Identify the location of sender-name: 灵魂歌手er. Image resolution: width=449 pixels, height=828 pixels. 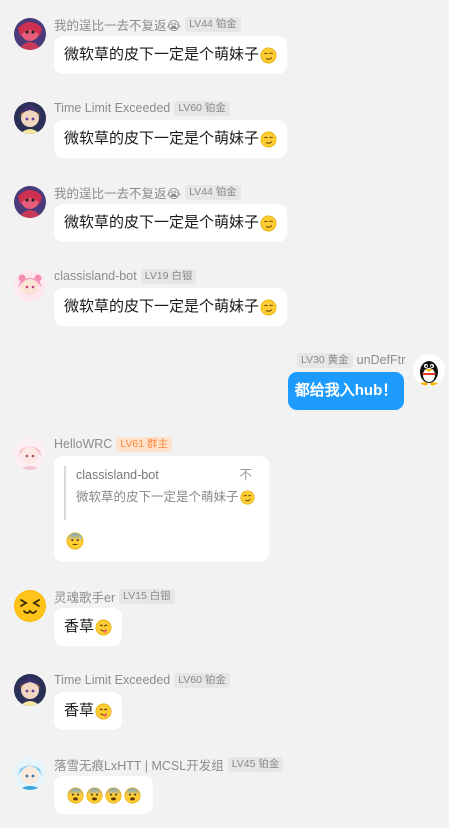
(84, 596).